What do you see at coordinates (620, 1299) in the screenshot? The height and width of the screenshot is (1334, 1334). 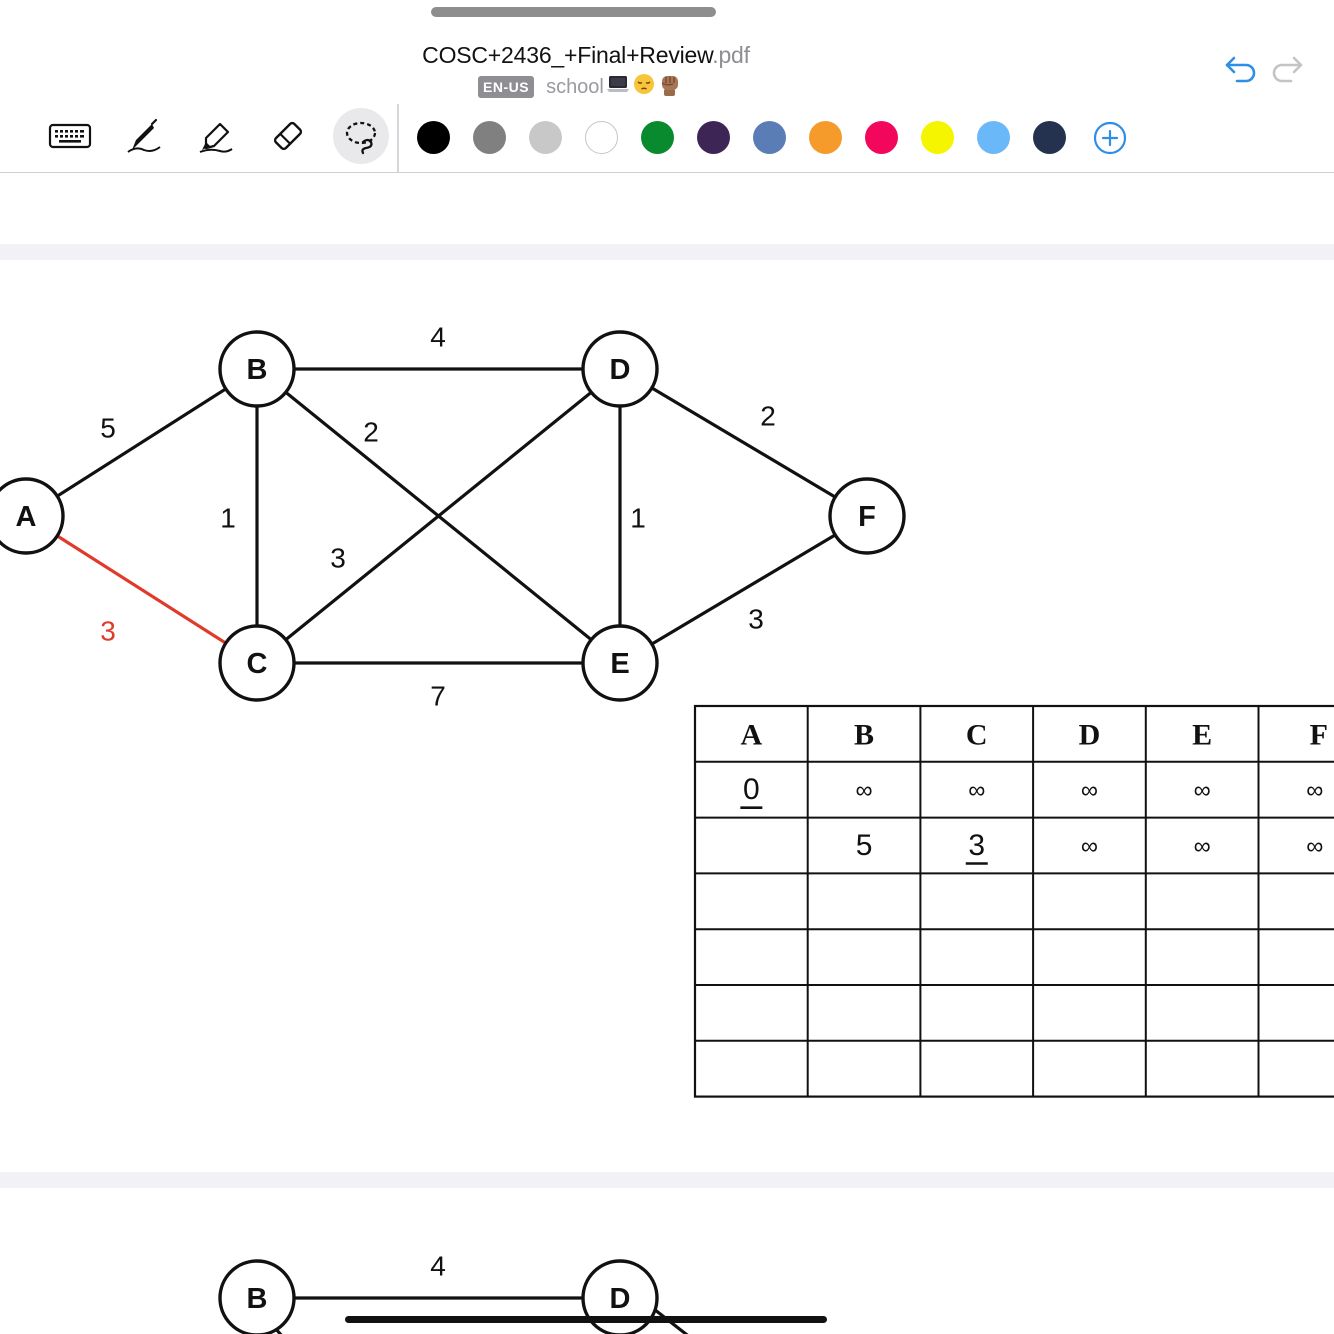 I see `graph2-node-label-D: D` at bounding box center [620, 1299].